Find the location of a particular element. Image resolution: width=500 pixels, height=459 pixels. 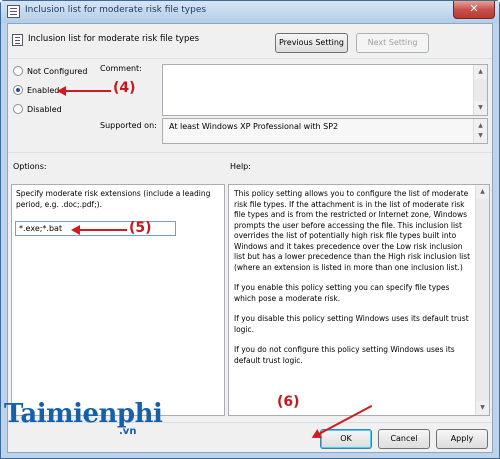

radio-disabled: Disabled is located at coordinates (37, 110).